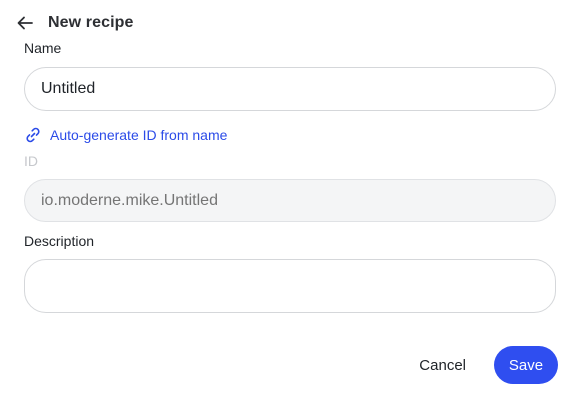  I want to click on id-field, so click(290, 200).